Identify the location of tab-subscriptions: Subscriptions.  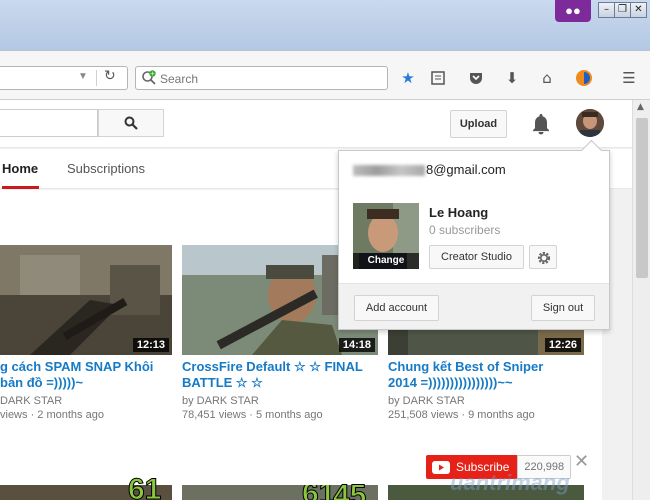
(106, 169).